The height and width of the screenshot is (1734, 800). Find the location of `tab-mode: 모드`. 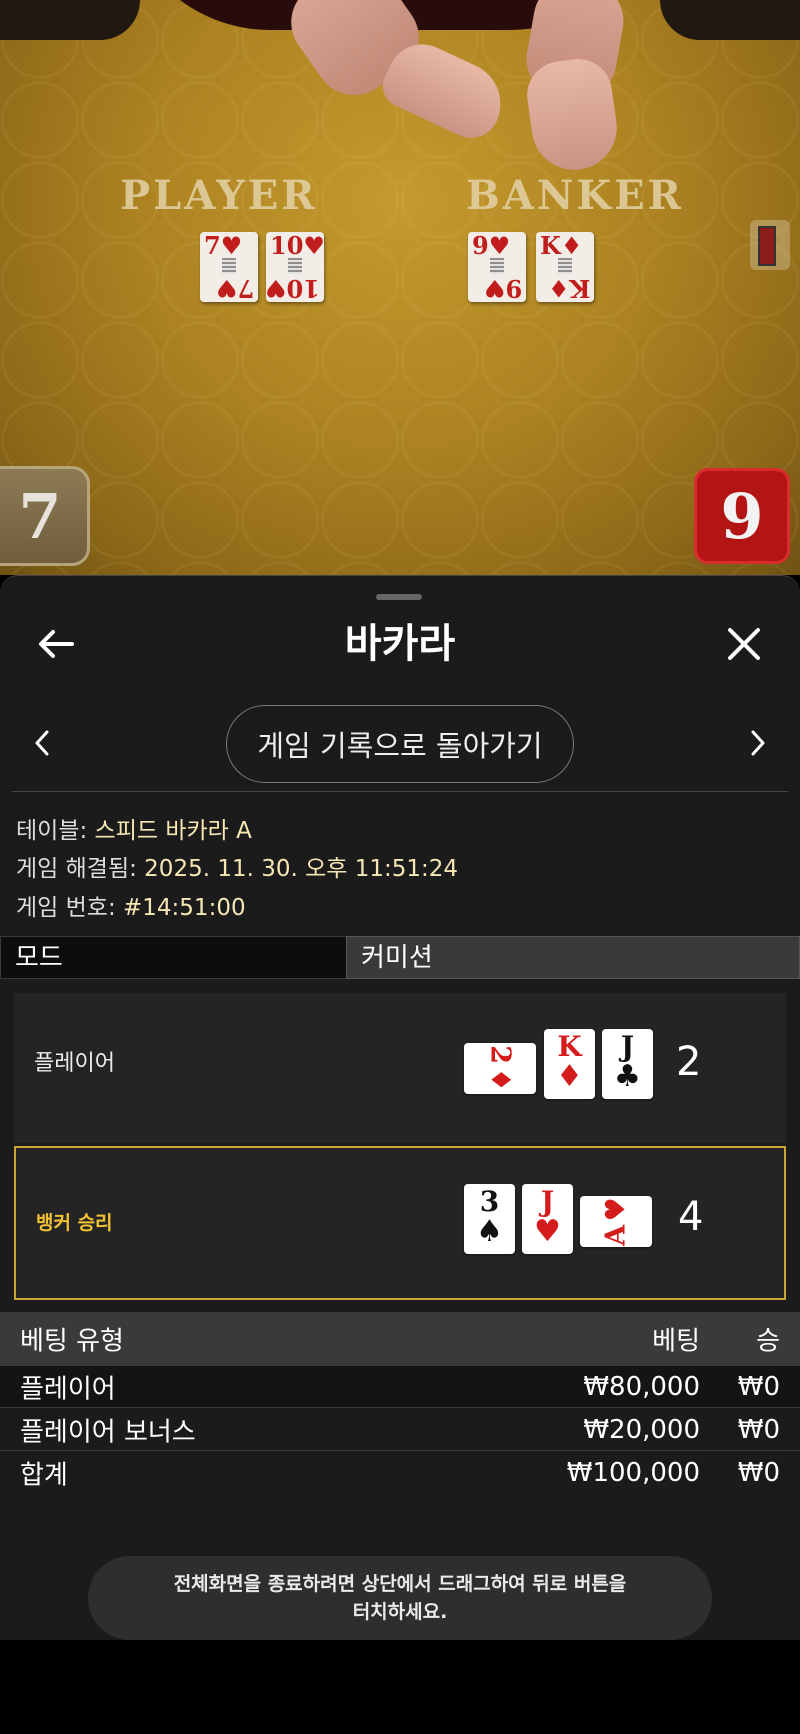

tab-mode: 모드 is located at coordinates (173, 957).